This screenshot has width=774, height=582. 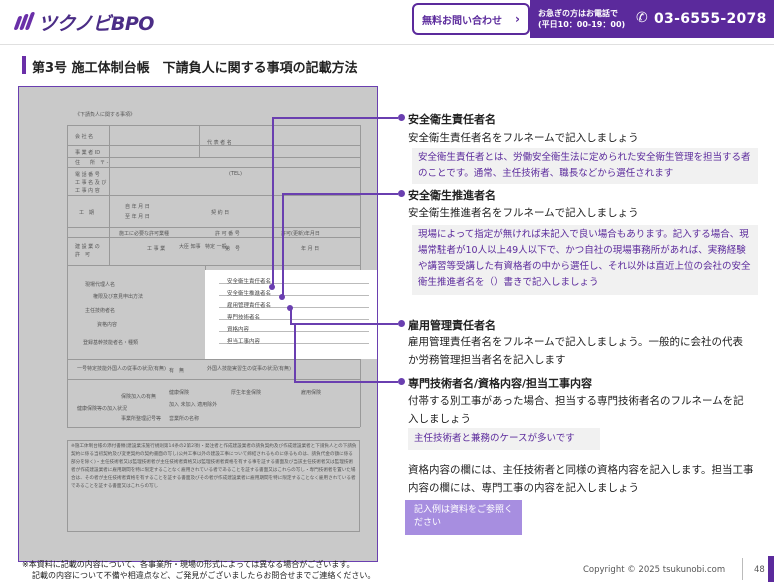 What do you see at coordinates (295, 352) in the screenshot?
I see `connector-line-4v` at bounding box center [295, 352].